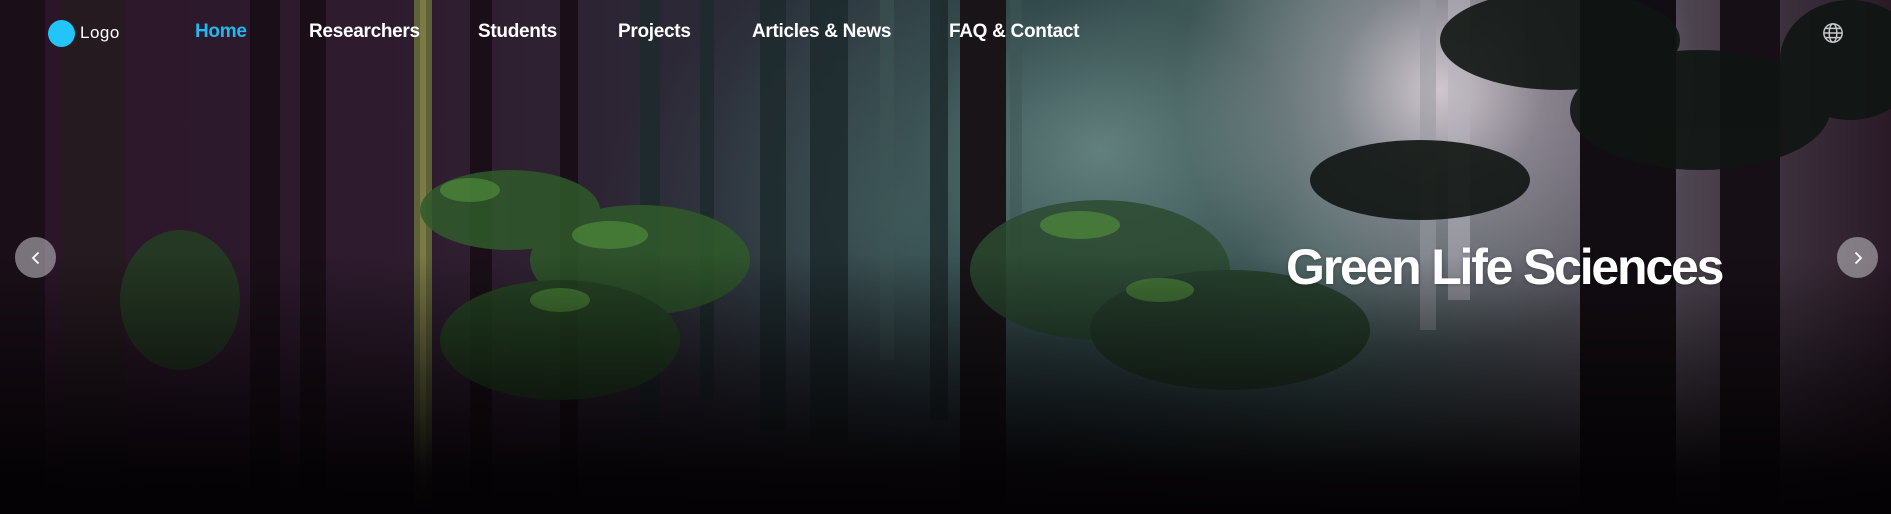 This screenshot has height=514, width=1891. I want to click on chevron-right-icon, so click(1858, 257).